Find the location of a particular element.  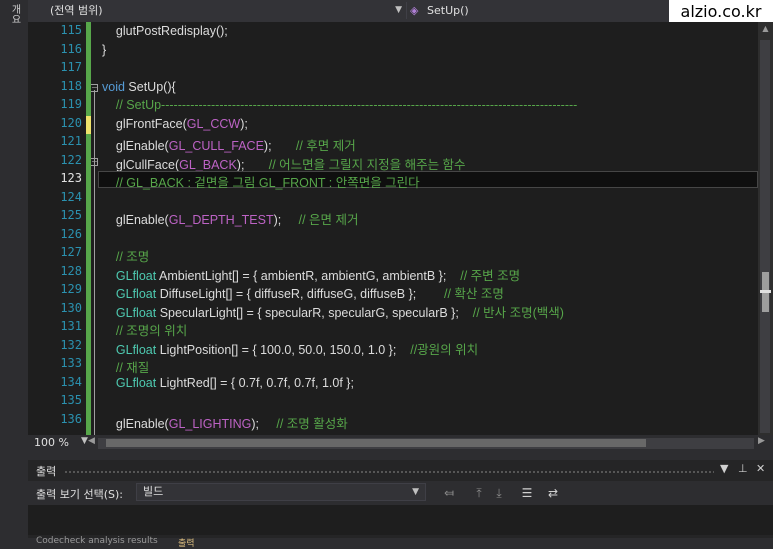

close-icon: ✕ is located at coordinates (760, 468).